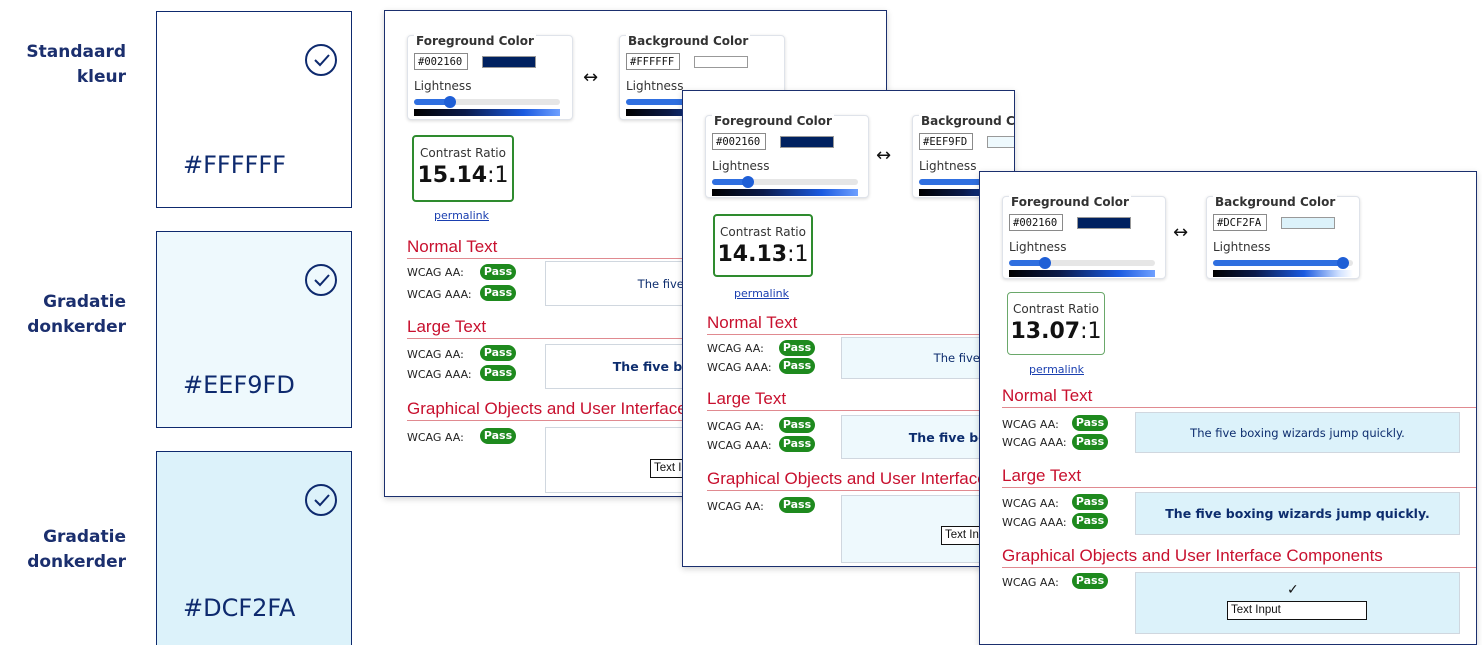 The height and width of the screenshot is (645, 1482). Describe the element at coordinates (234, 165) in the screenshot. I see `swatch-hex: #FFFFFF` at that location.